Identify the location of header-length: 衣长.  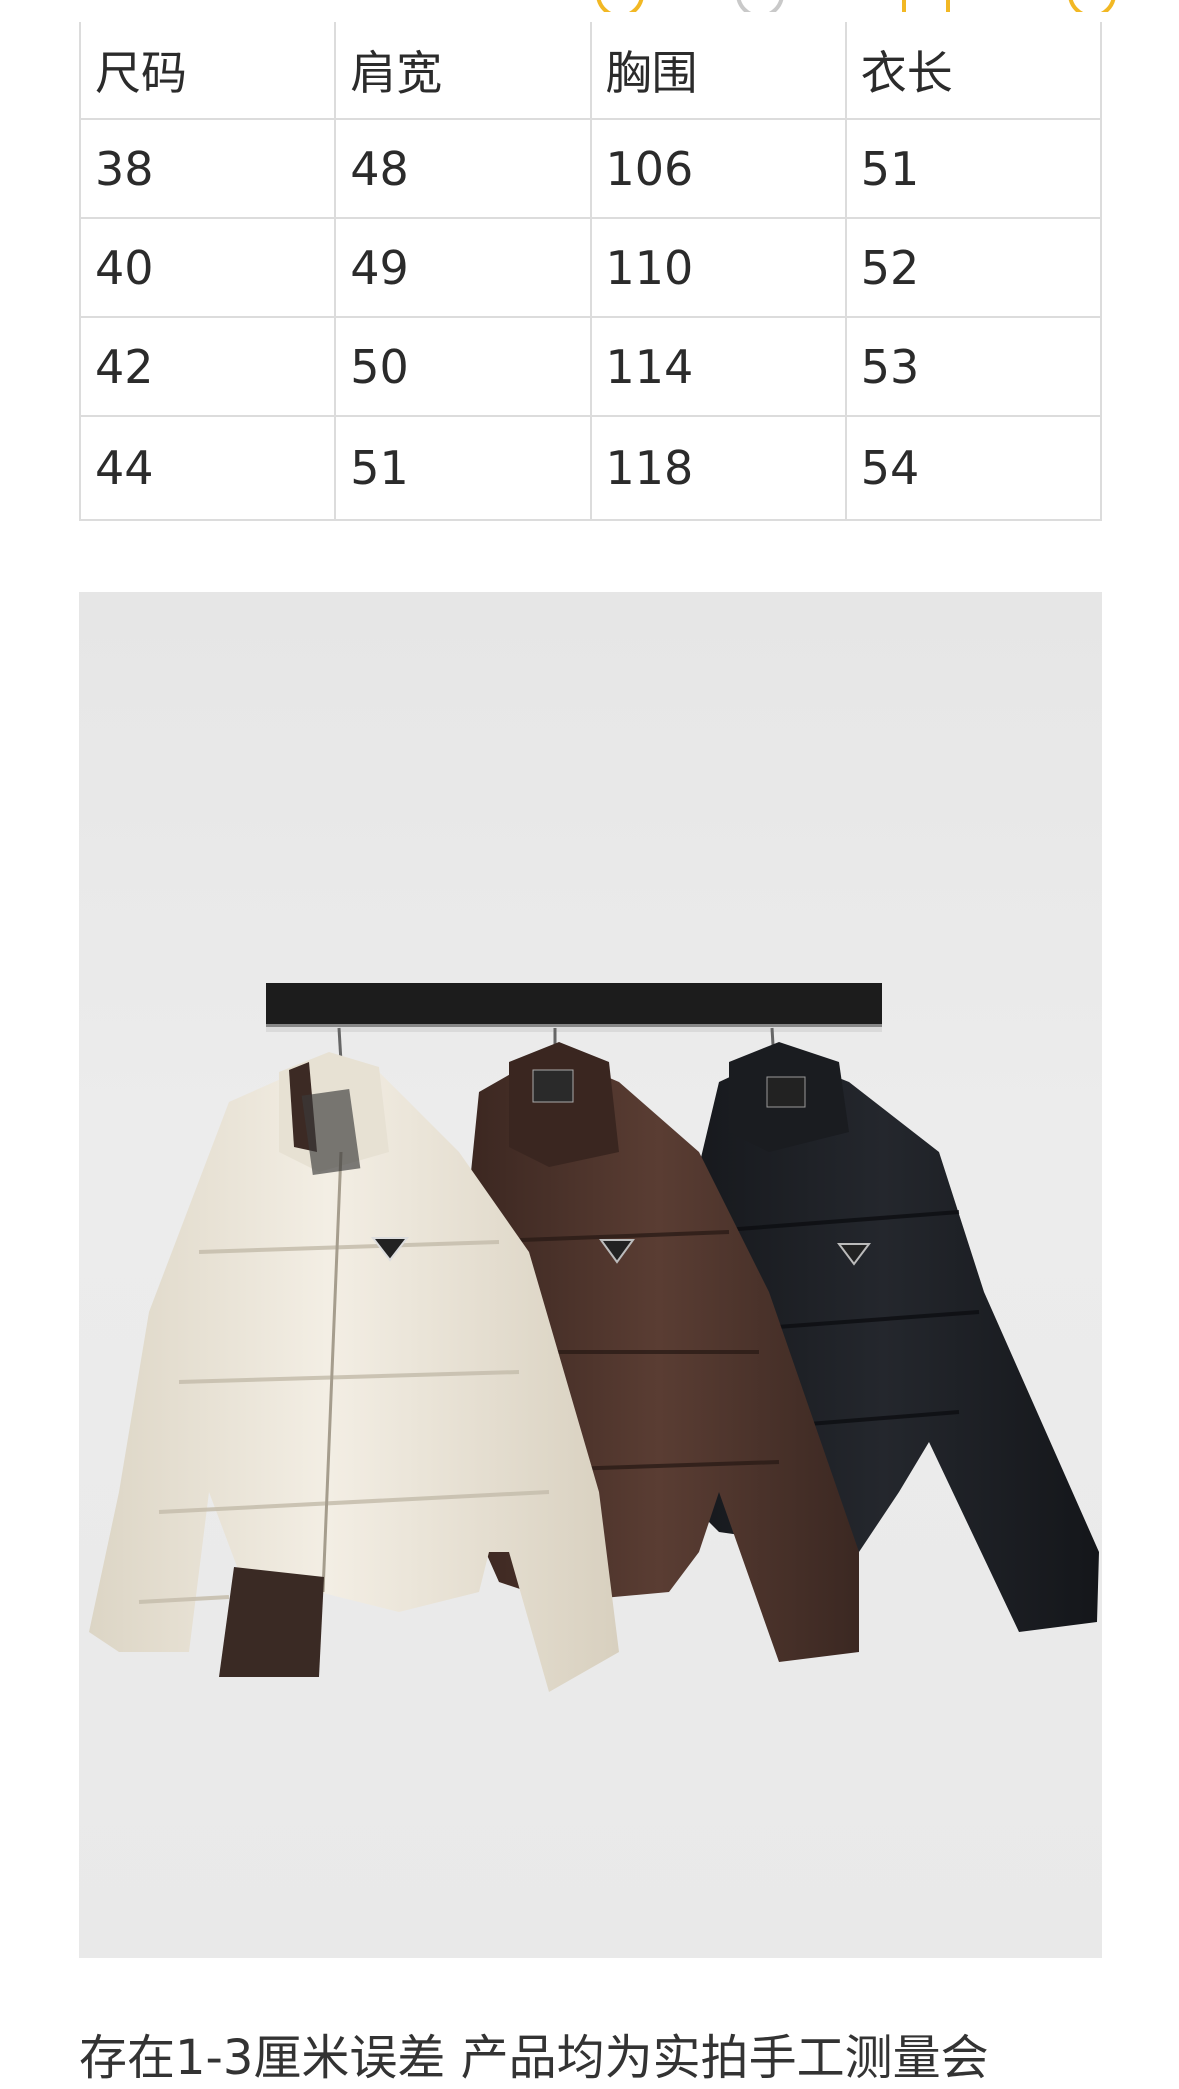
(973, 71).